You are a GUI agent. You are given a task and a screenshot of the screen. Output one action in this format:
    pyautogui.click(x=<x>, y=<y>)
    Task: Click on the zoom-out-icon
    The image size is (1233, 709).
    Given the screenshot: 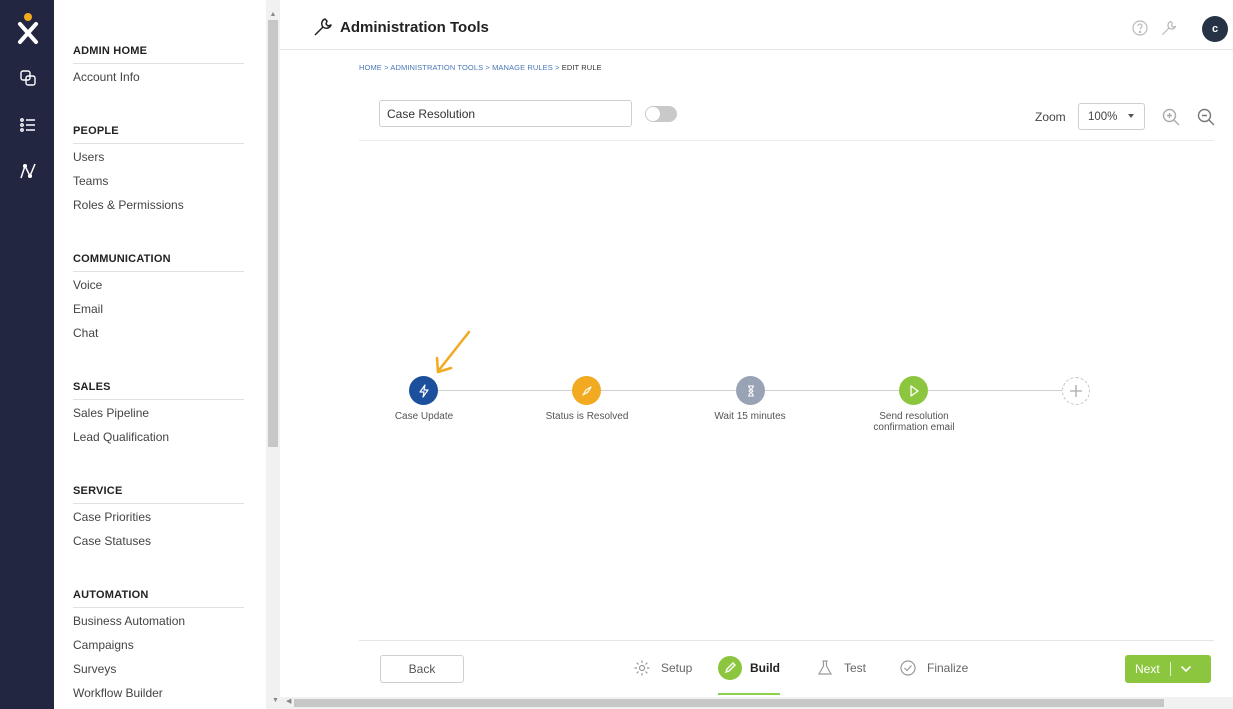 What is the action you would take?
    pyautogui.click(x=1206, y=117)
    